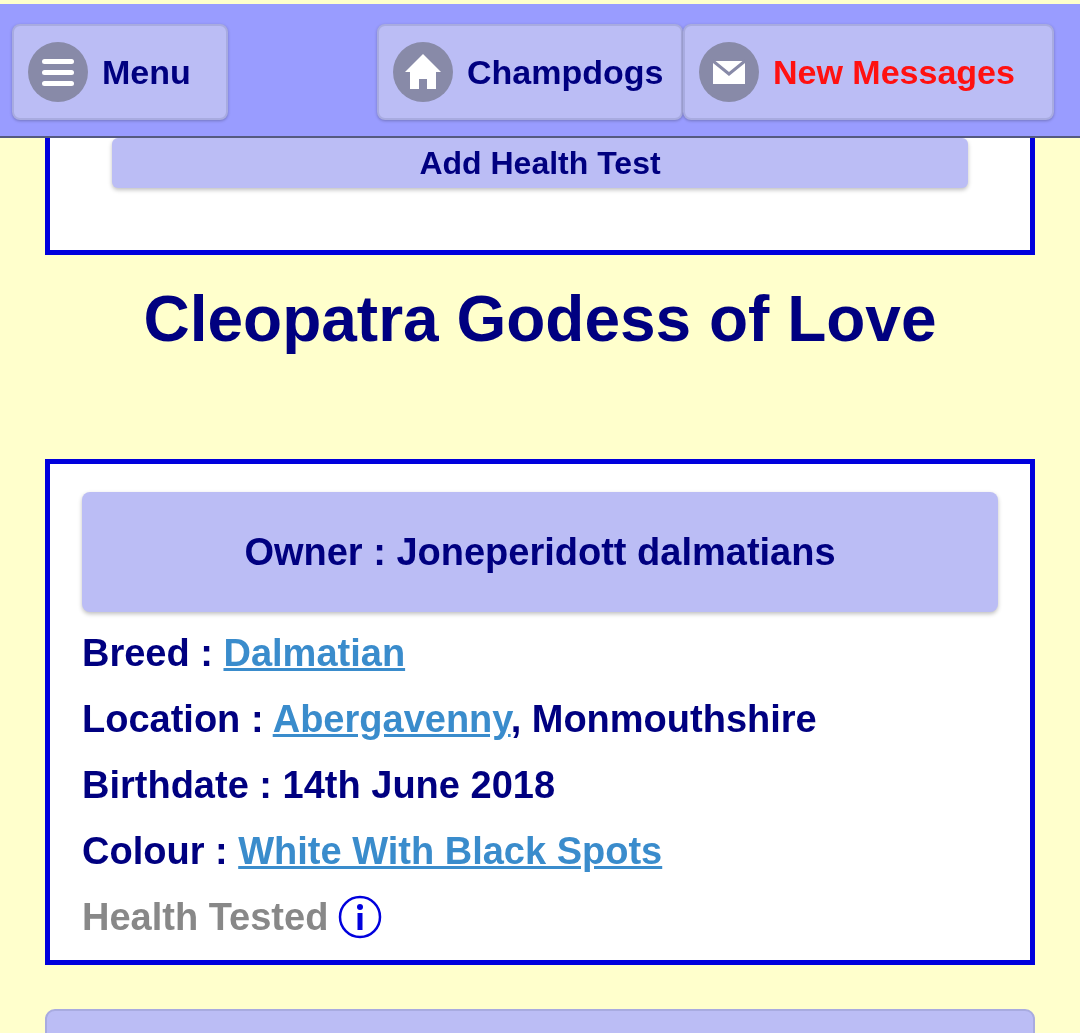  I want to click on detail-line: Location : Abergavenny, Monmouthshire, so click(450, 719).